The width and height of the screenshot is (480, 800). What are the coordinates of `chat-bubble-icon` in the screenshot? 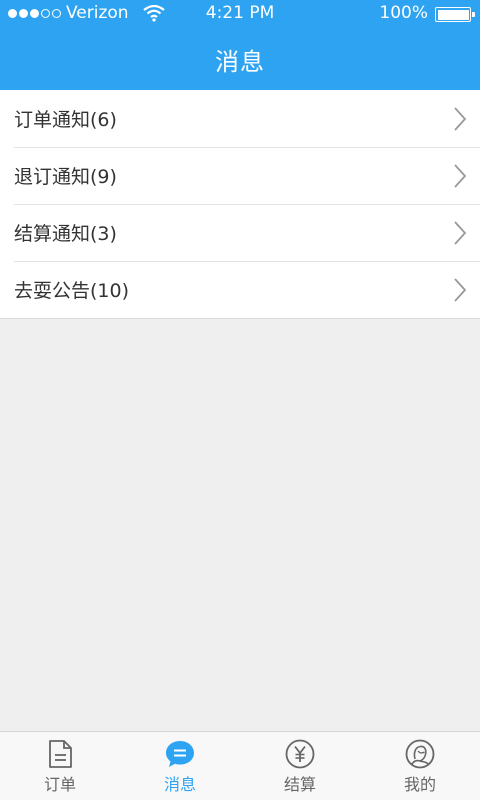 It's located at (180, 754).